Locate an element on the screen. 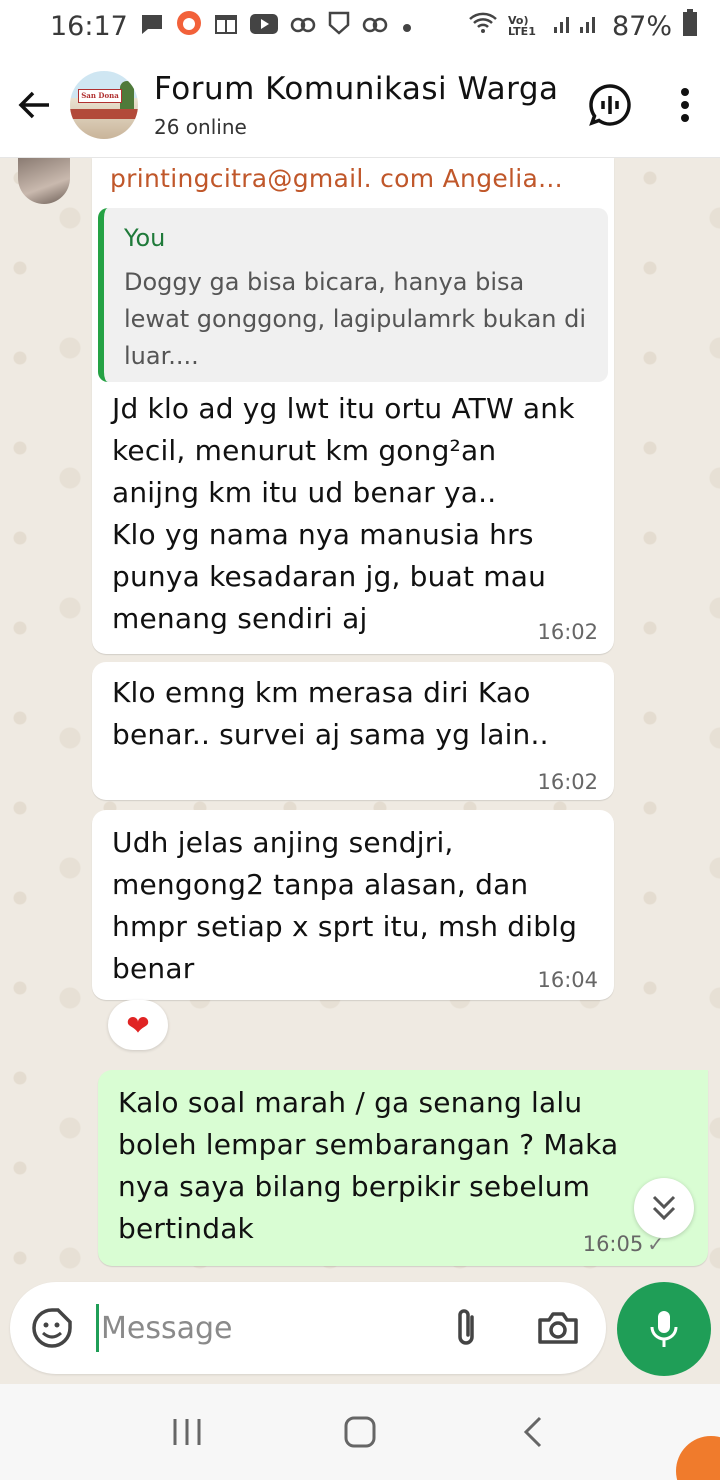 The height and width of the screenshot is (1480, 720). message-line: mengong2 tanpa alasan, dan is located at coordinates (320, 884).